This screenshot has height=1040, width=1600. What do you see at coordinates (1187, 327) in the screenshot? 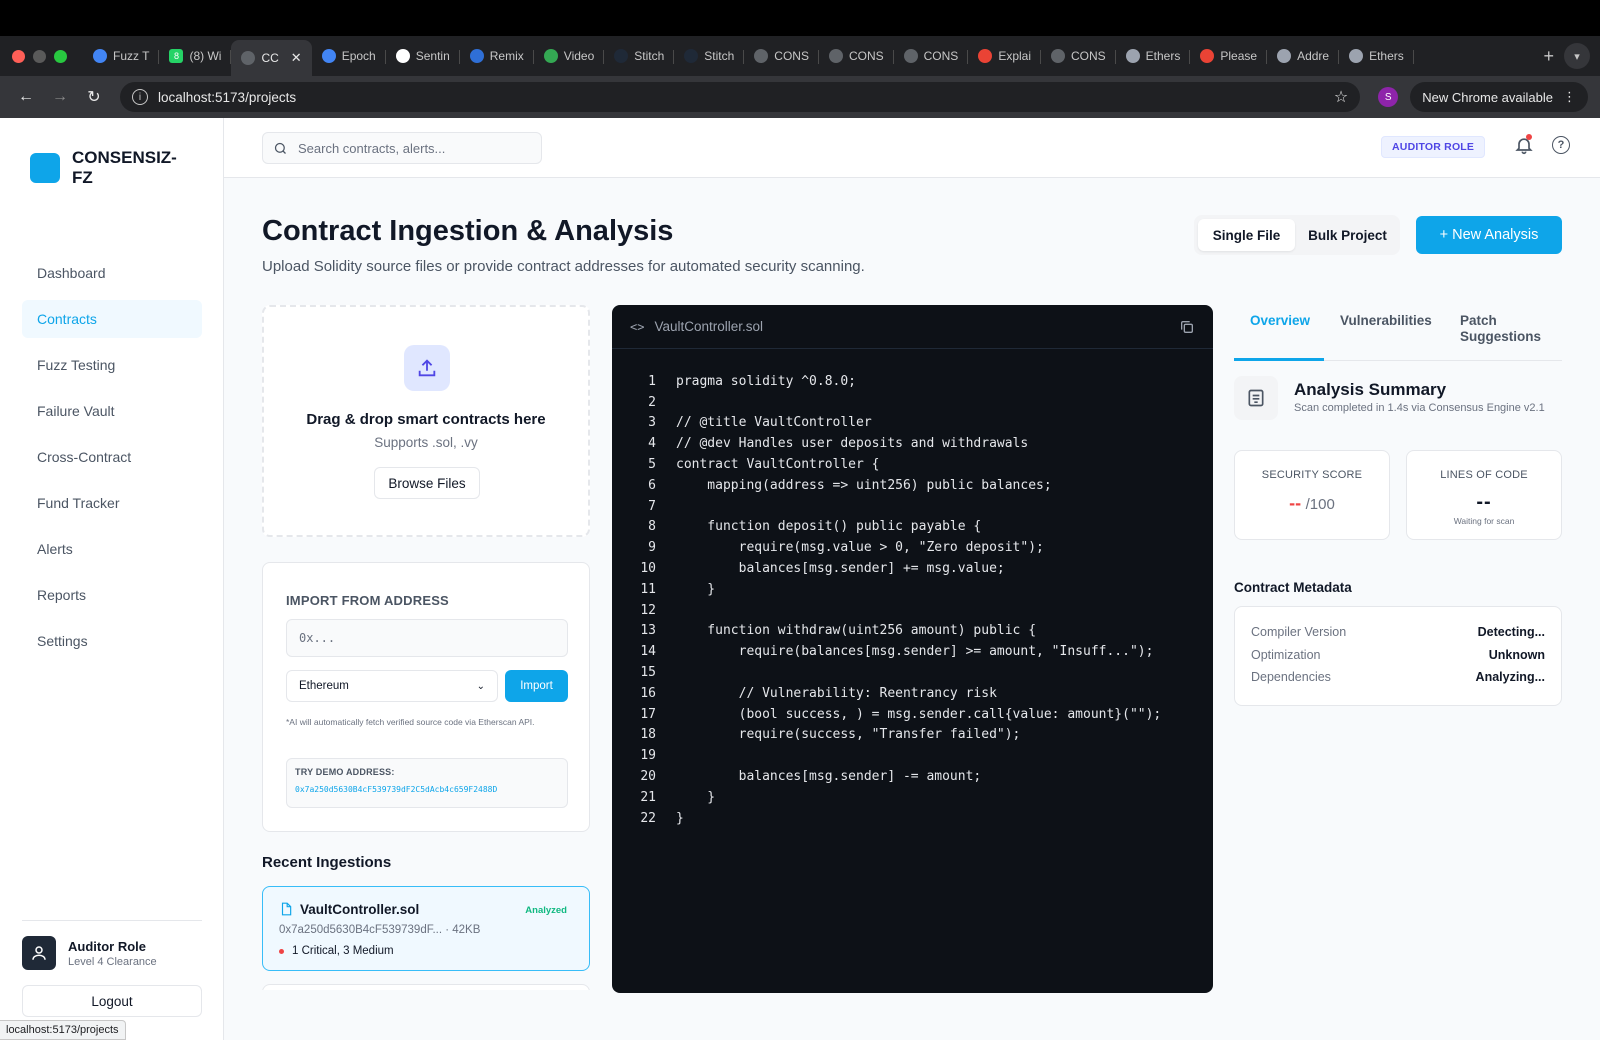
I see `copy-icon` at bounding box center [1187, 327].